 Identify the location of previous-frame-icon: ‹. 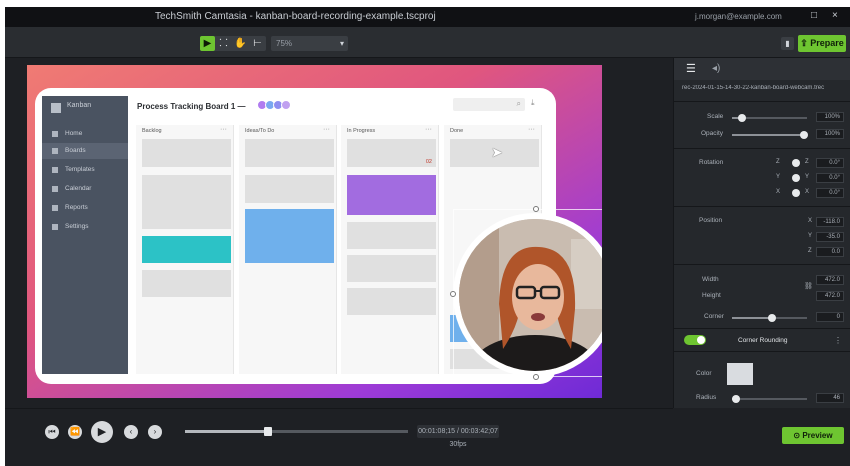
(131, 432).